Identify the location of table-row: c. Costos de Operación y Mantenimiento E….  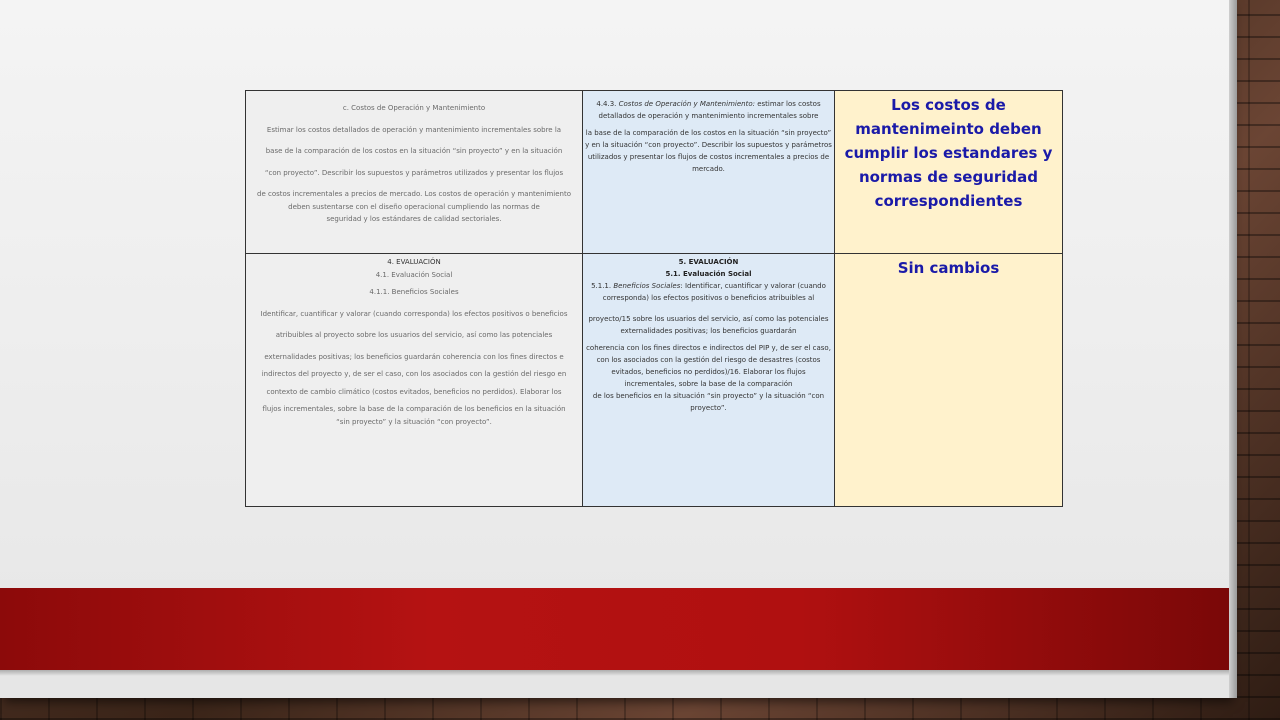
(654, 172).